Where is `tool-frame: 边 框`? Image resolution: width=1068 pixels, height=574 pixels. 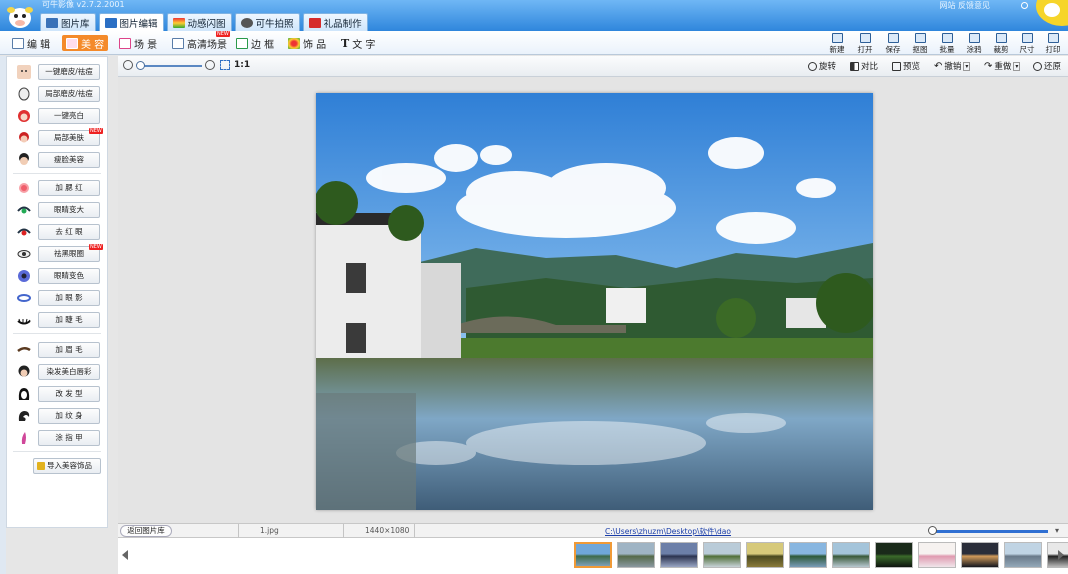
tool-frame: 边 框 is located at coordinates (255, 43).